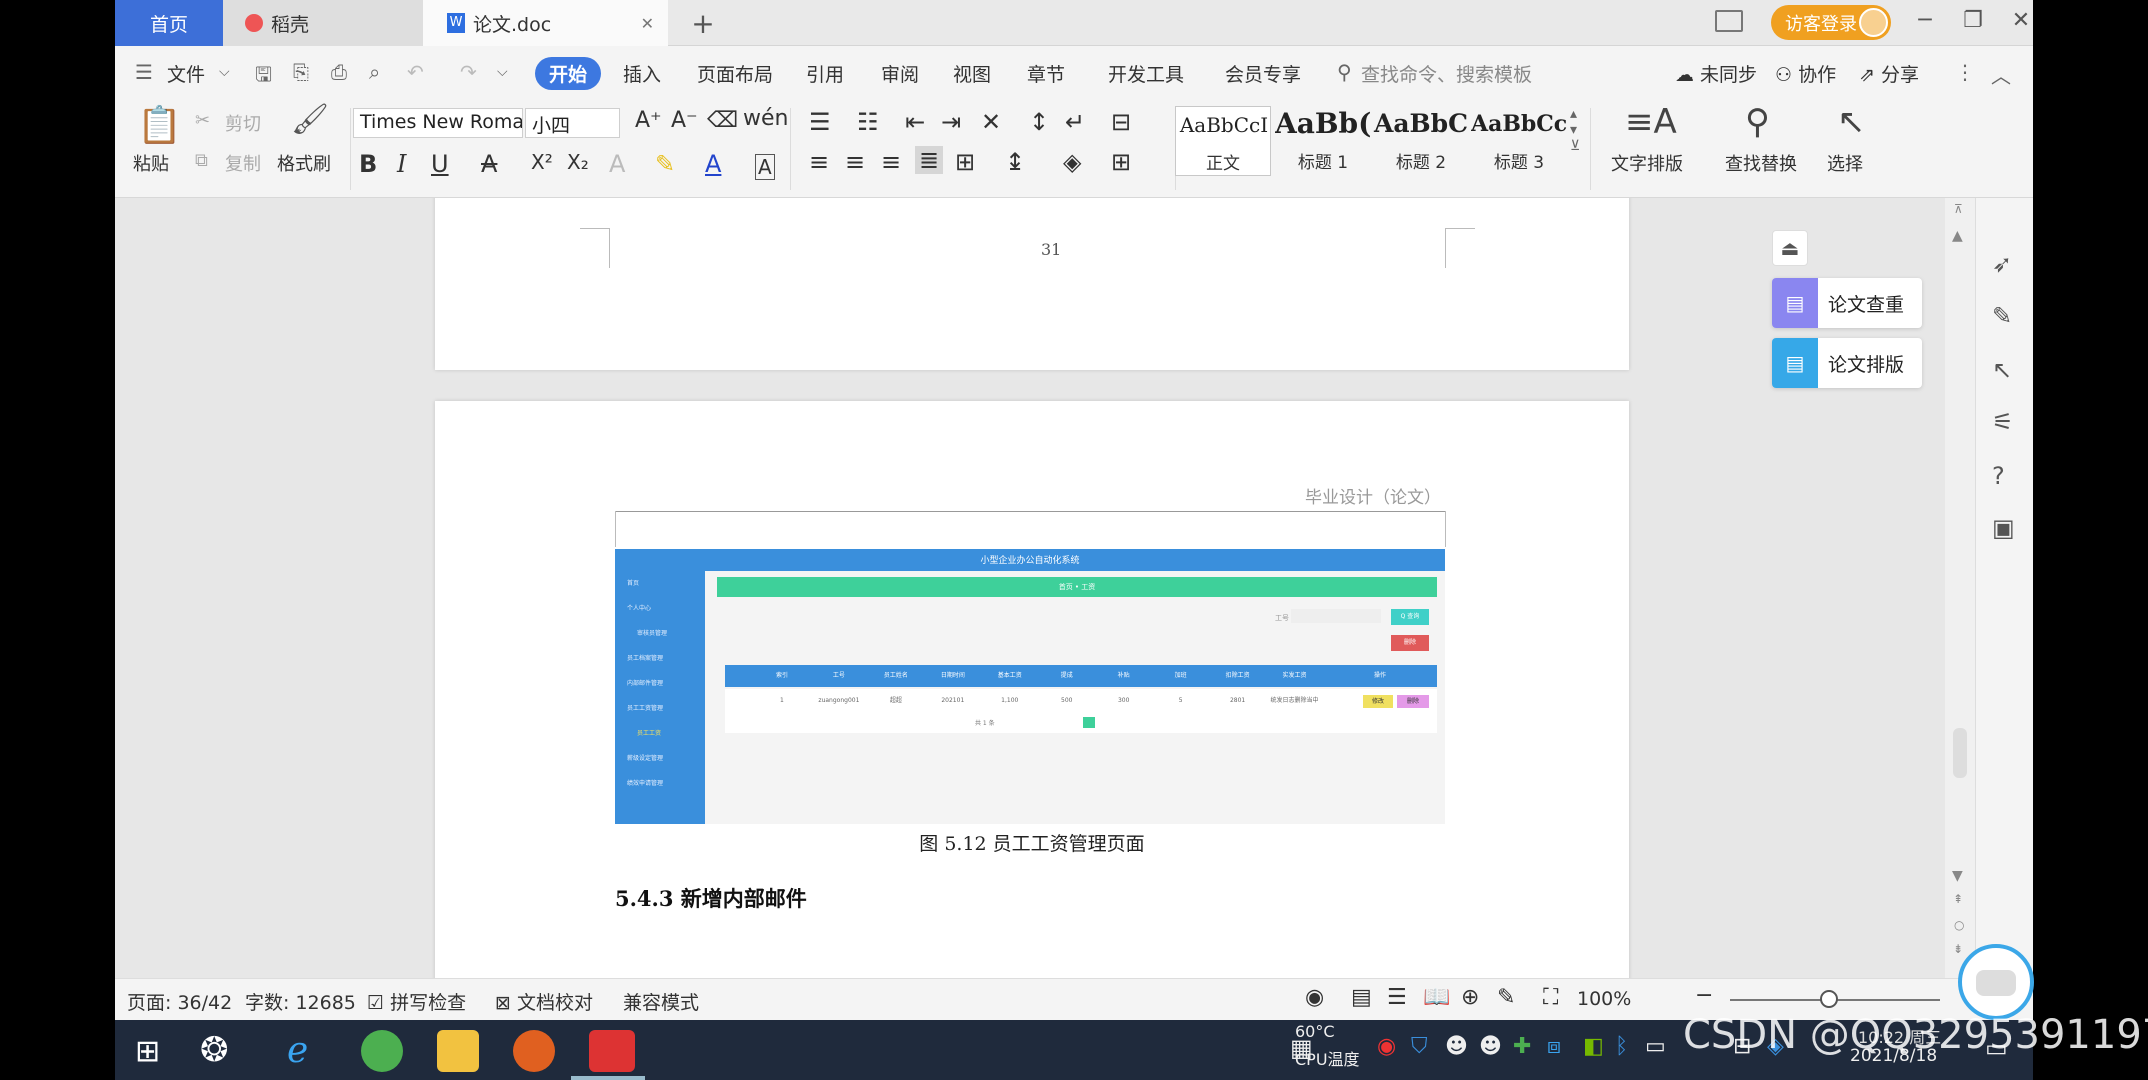  Describe the element at coordinates (1704, 995) in the screenshot. I see `zoom-out-icon: −` at that location.